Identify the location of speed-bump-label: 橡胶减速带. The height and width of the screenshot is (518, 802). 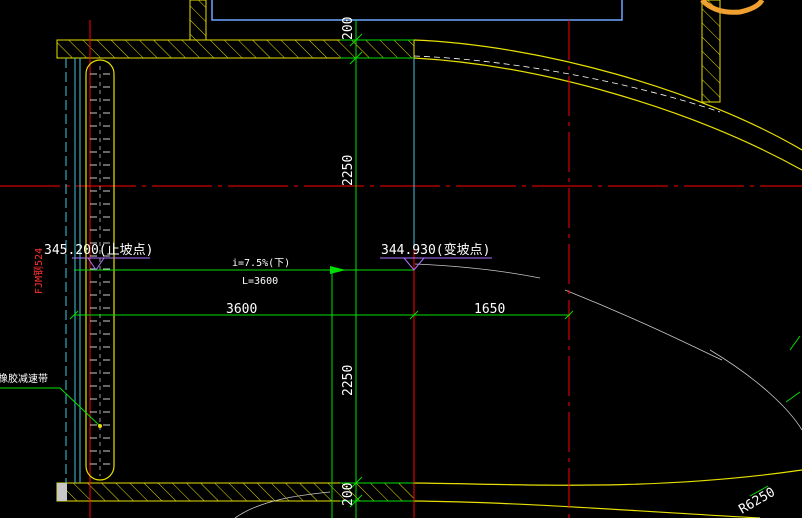
(24, 378).